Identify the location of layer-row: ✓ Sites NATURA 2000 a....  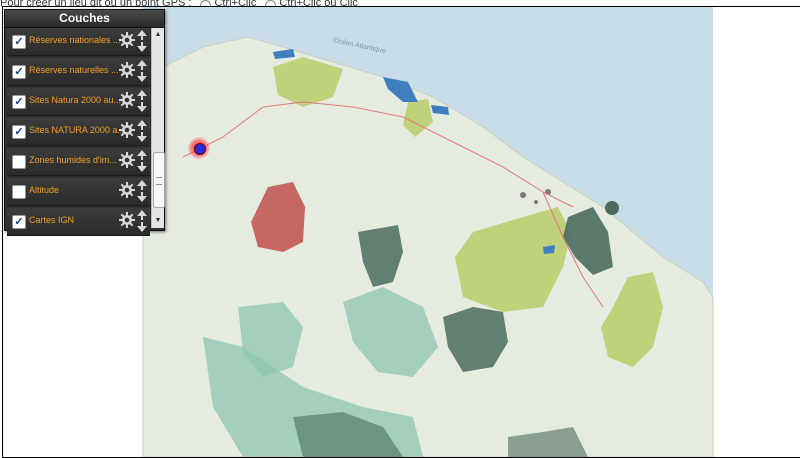
(78, 132).